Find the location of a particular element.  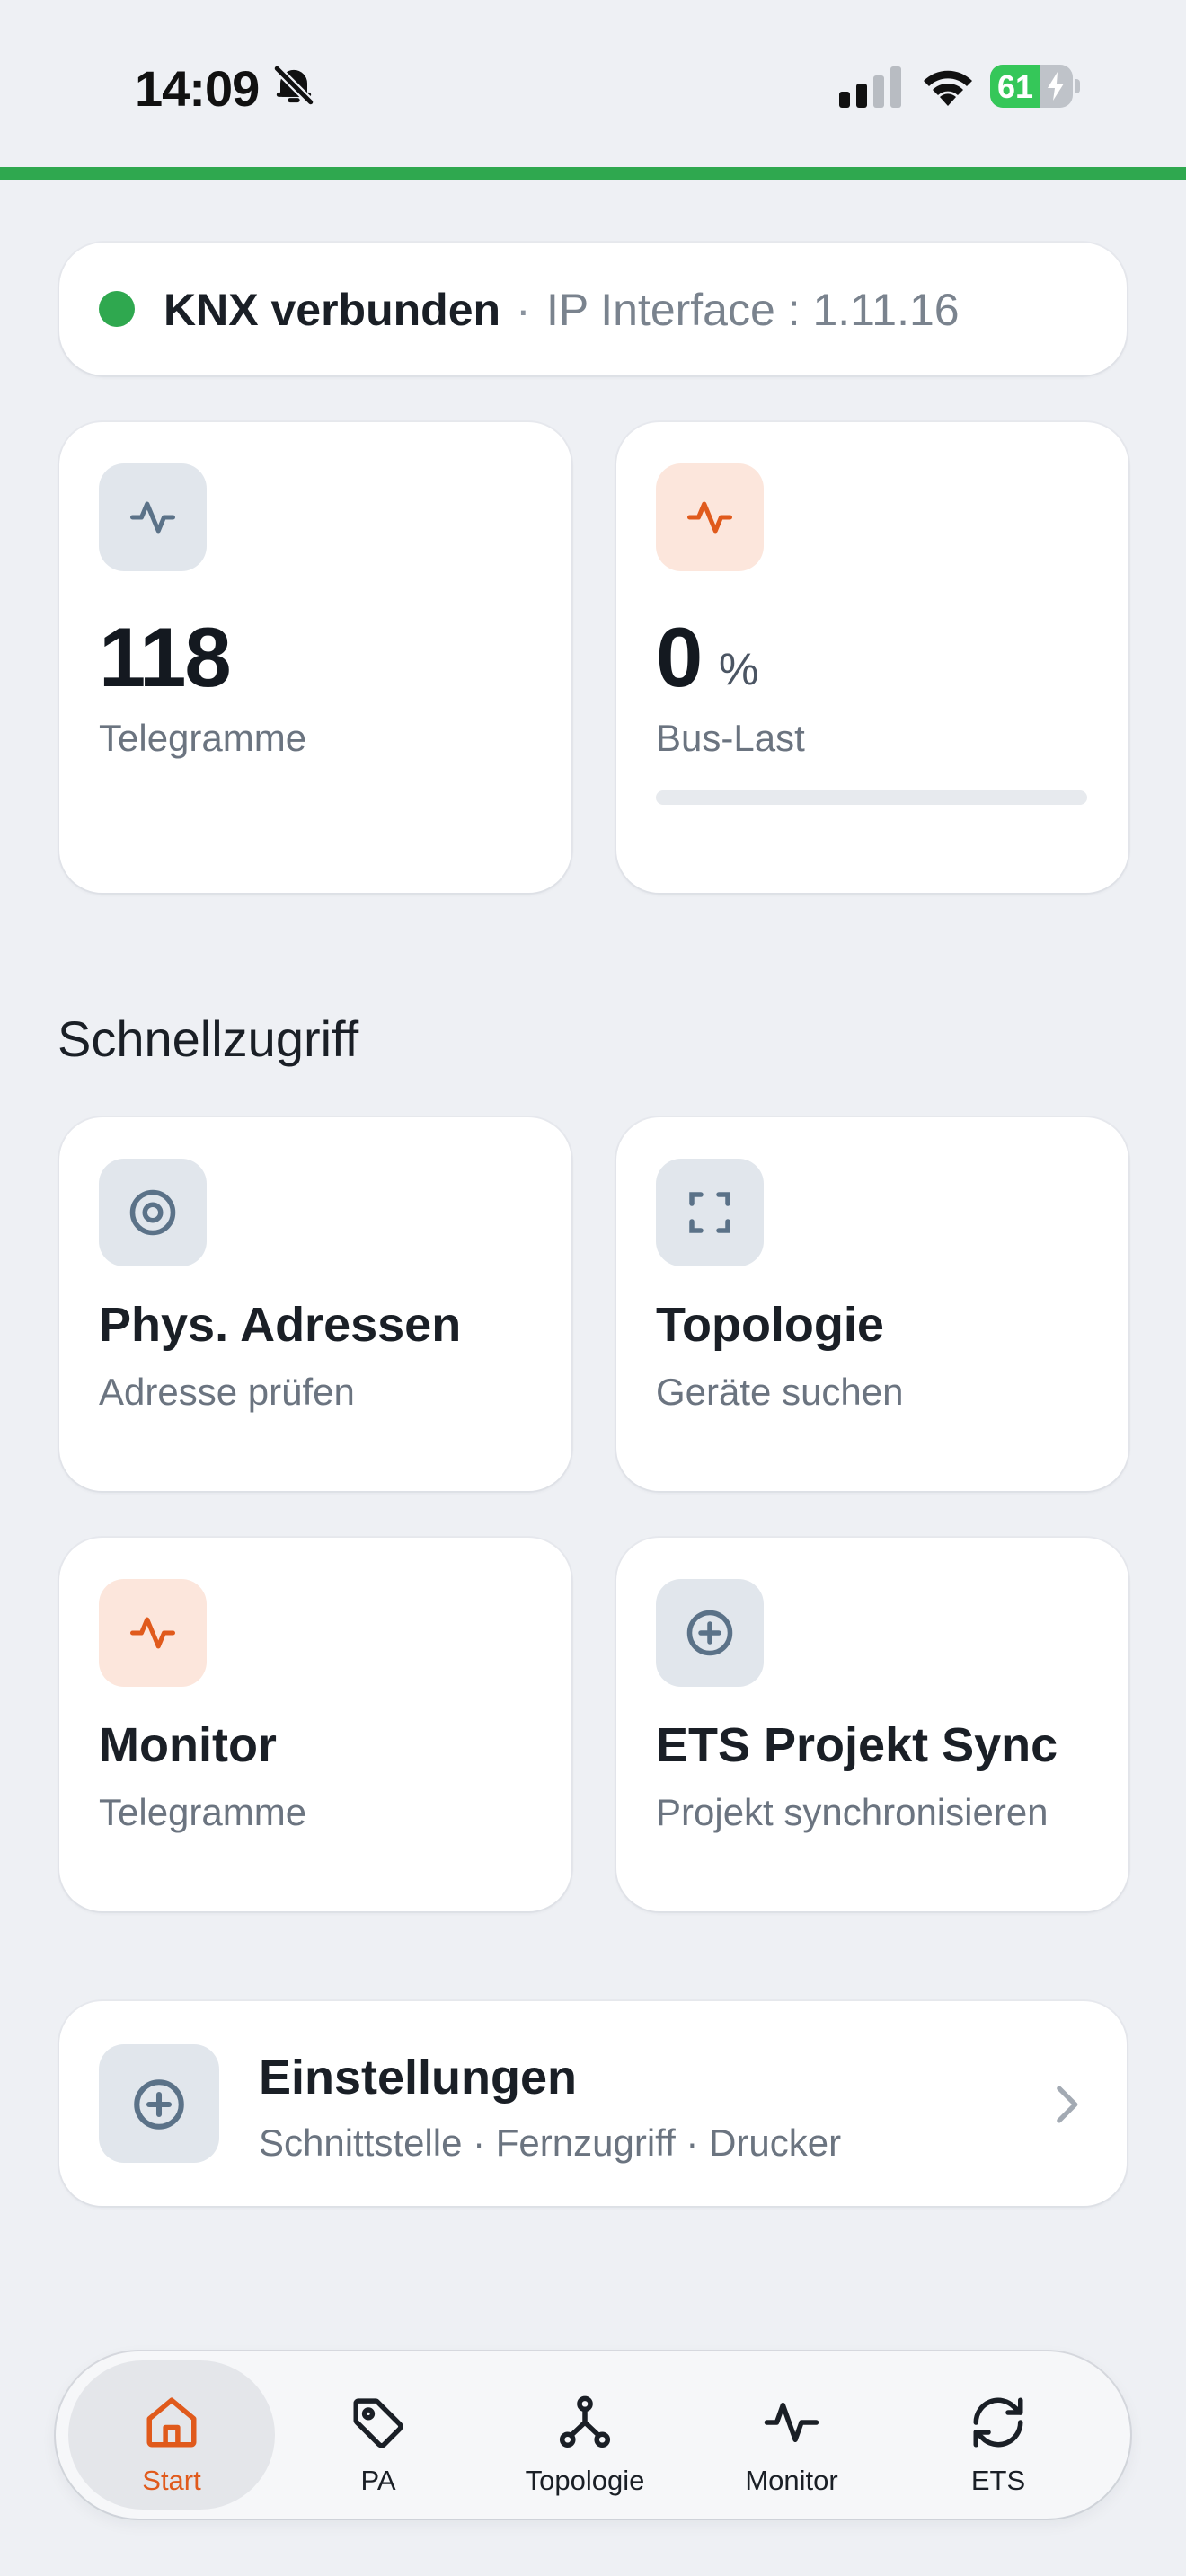

cellular-signal-icon is located at coordinates (870, 87).